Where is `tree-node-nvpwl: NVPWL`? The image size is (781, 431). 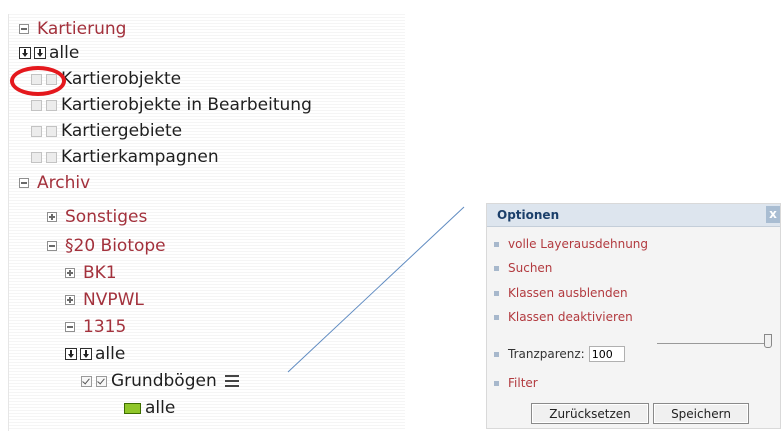 tree-node-nvpwl: NVPWL is located at coordinates (104, 300).